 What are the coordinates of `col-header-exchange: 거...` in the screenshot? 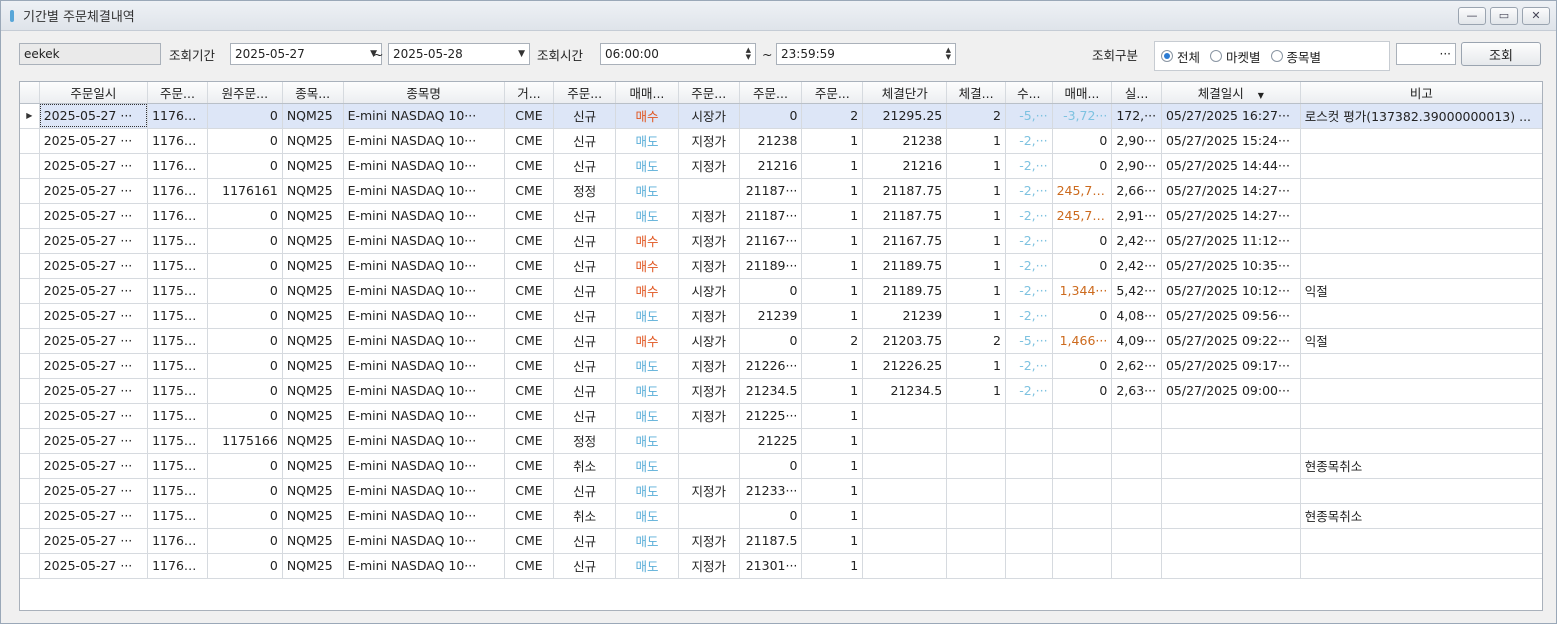 It's located at (529, 93).